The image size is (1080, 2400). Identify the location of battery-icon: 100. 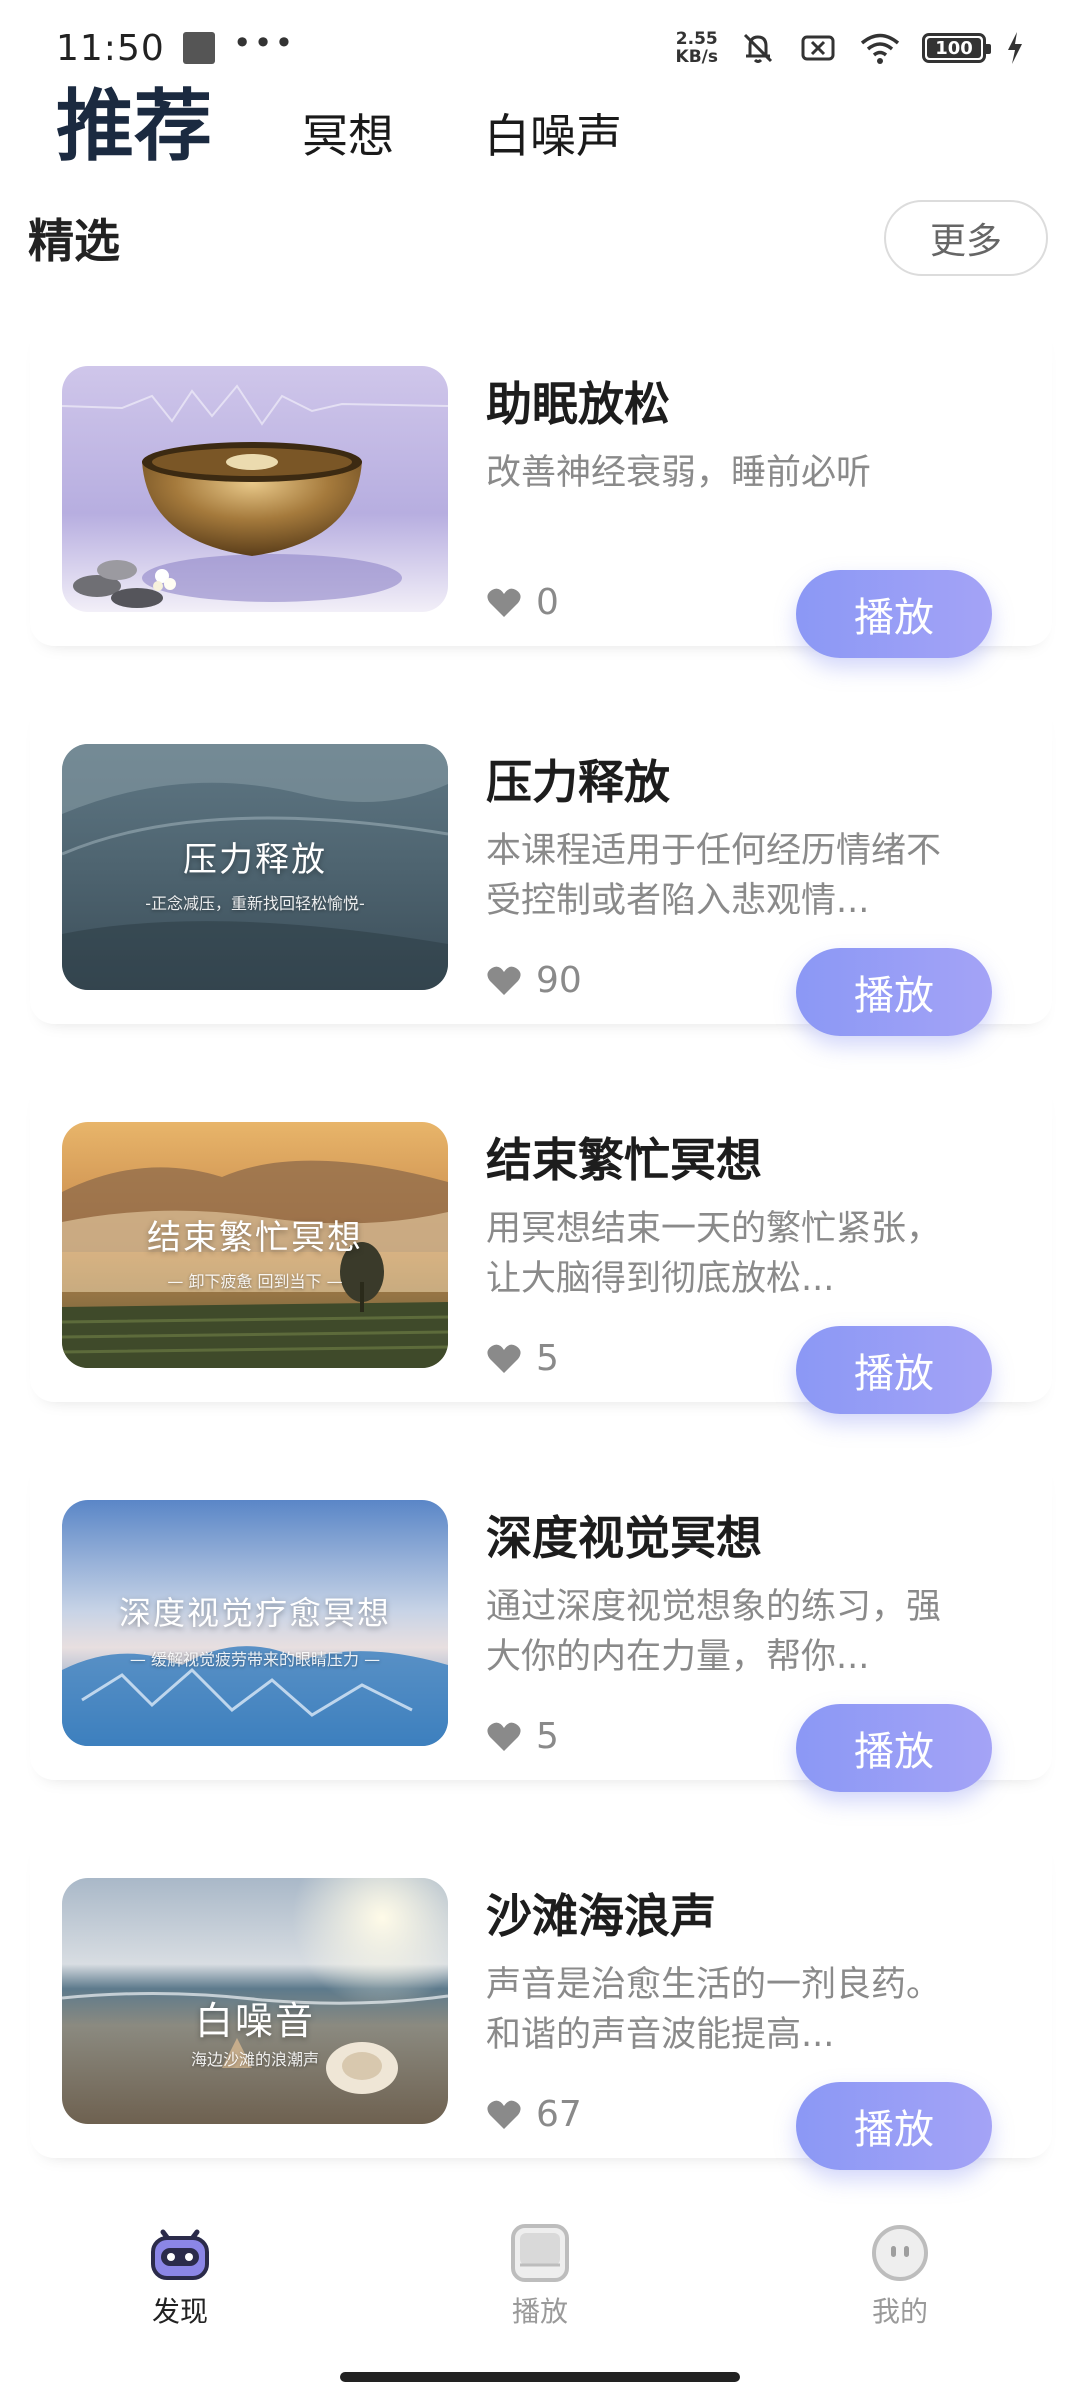
(956, 48).